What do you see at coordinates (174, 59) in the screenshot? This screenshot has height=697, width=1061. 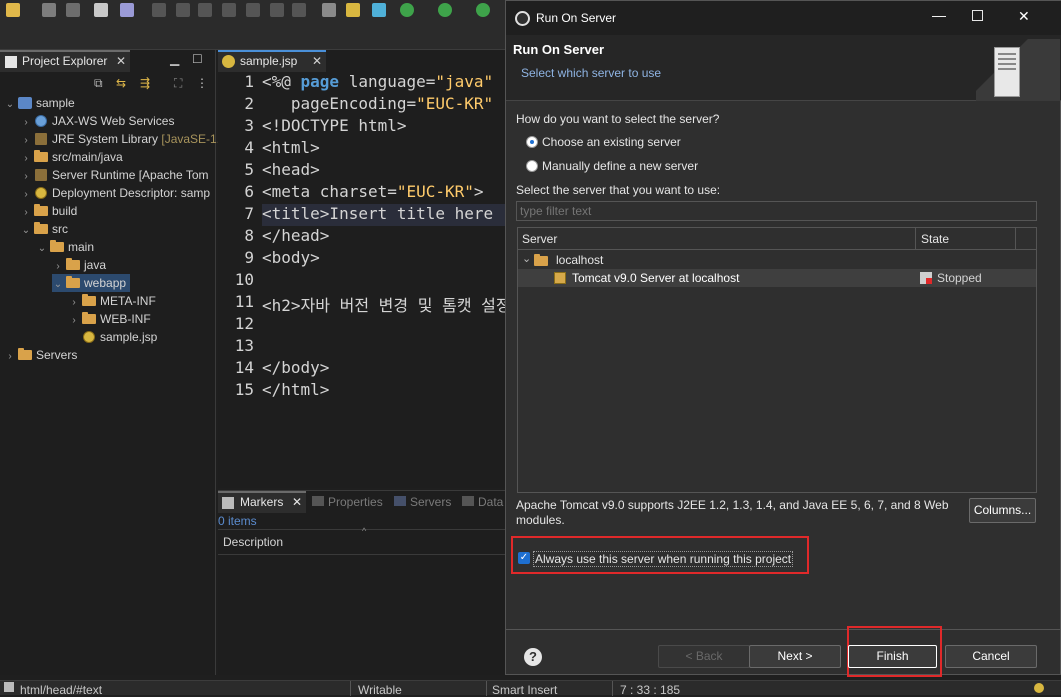 I see `minimize-icon: ▁` at bounding box center [174, 59].